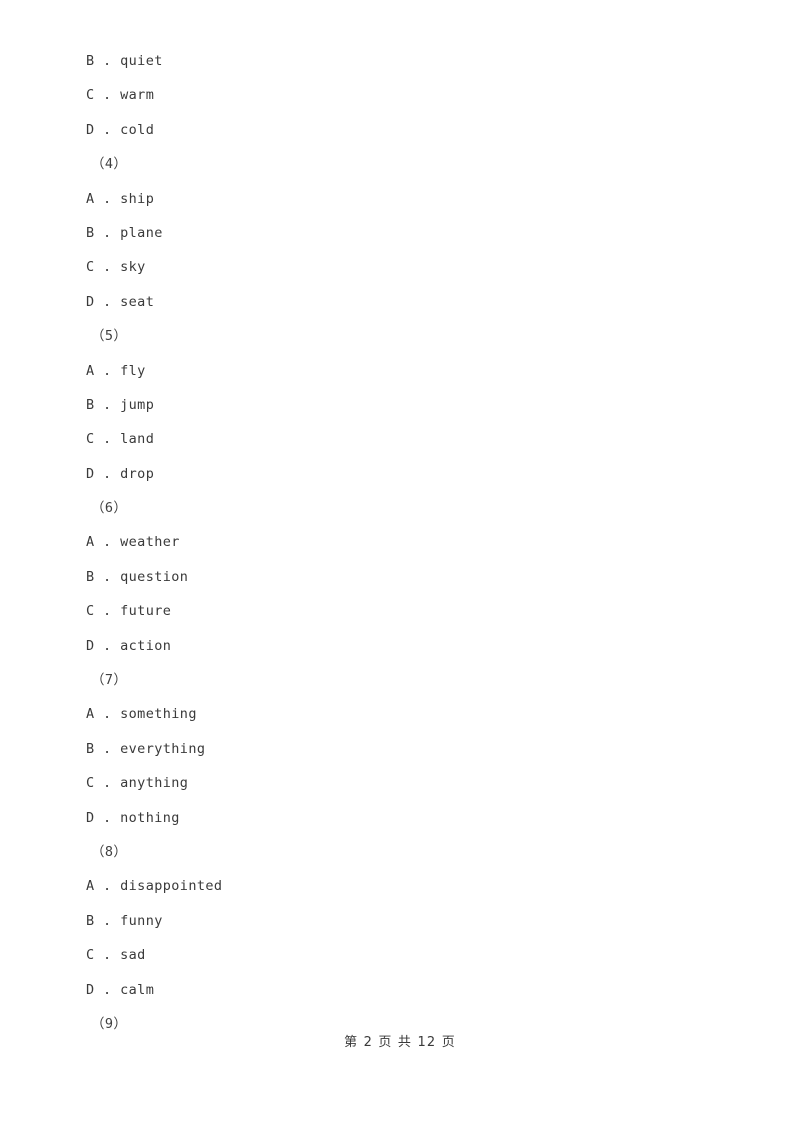  I want to click on question-group-marker: （8）, so click(109, 851).